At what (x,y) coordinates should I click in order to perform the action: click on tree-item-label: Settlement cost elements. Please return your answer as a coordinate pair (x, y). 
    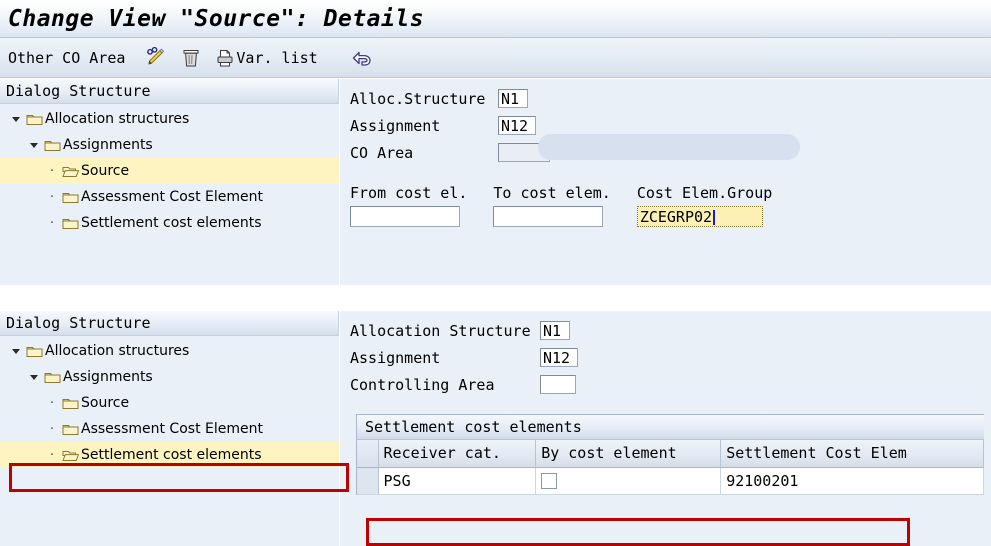
    Looking at the image, I should click on (171, 223).